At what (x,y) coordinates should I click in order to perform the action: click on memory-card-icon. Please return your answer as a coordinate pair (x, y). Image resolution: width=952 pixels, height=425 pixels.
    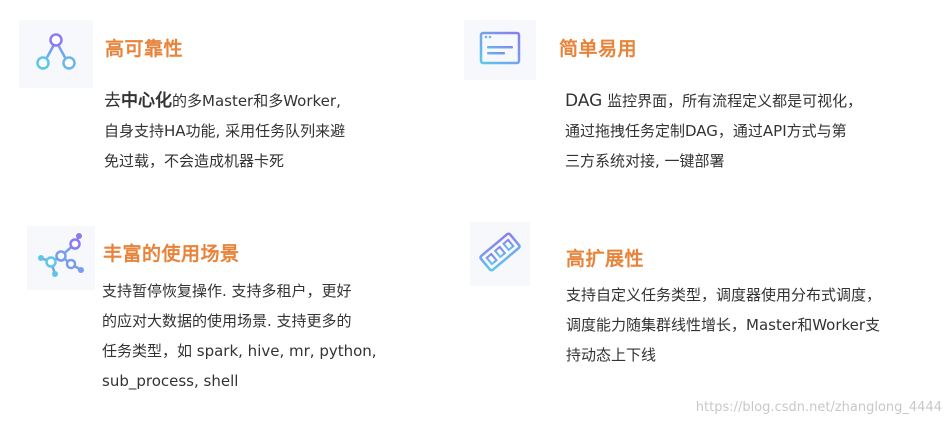
    Looking at the image, I should click on (500, 254).